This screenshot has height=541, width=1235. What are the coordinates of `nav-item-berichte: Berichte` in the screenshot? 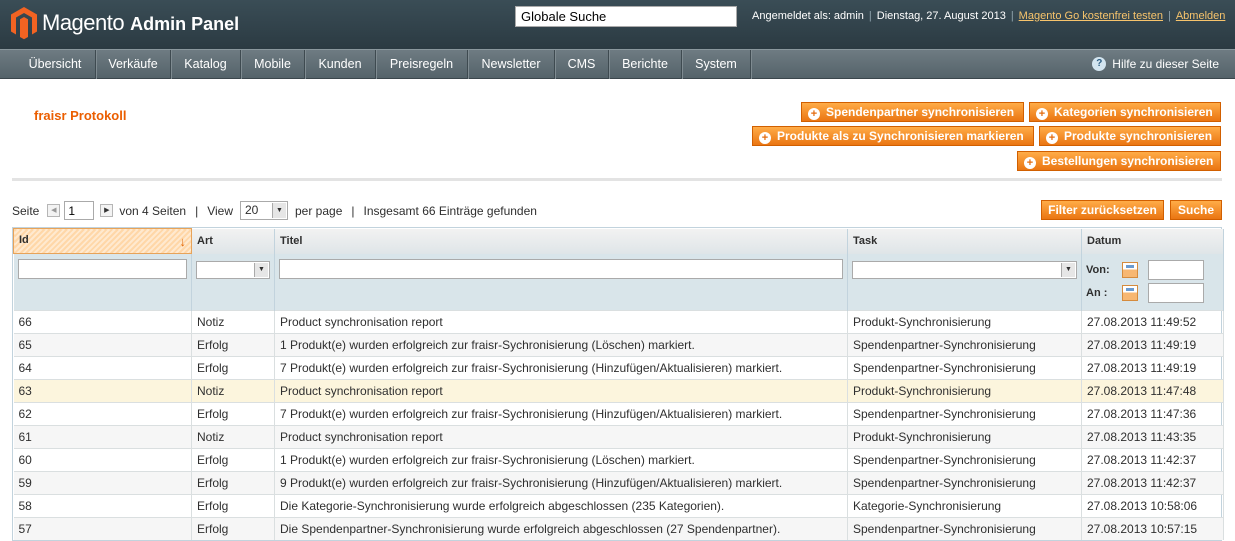 It's located at (645, 64).